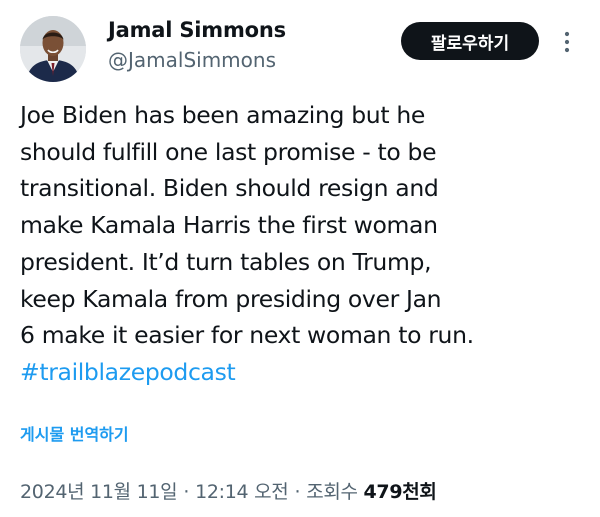  What do you see at coordinates (399, 492) in the screenshot?
I see `views-count: 479천회` at bounding box center [399, 492].